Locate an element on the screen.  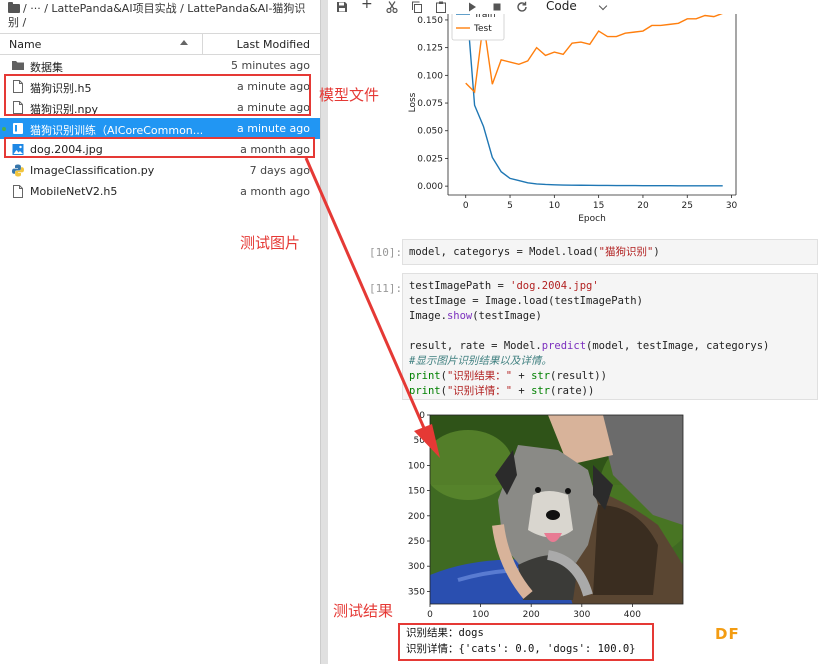
model-files-label: 模型文件 is located at coordinates (349, 95).